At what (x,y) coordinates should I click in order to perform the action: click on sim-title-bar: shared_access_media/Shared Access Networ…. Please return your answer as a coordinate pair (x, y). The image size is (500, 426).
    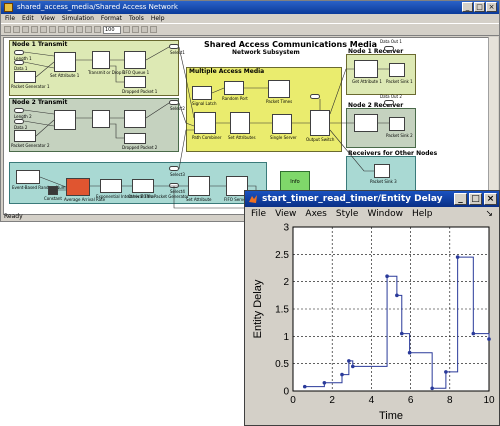
    Looking at the image, I should click on (250, 7).